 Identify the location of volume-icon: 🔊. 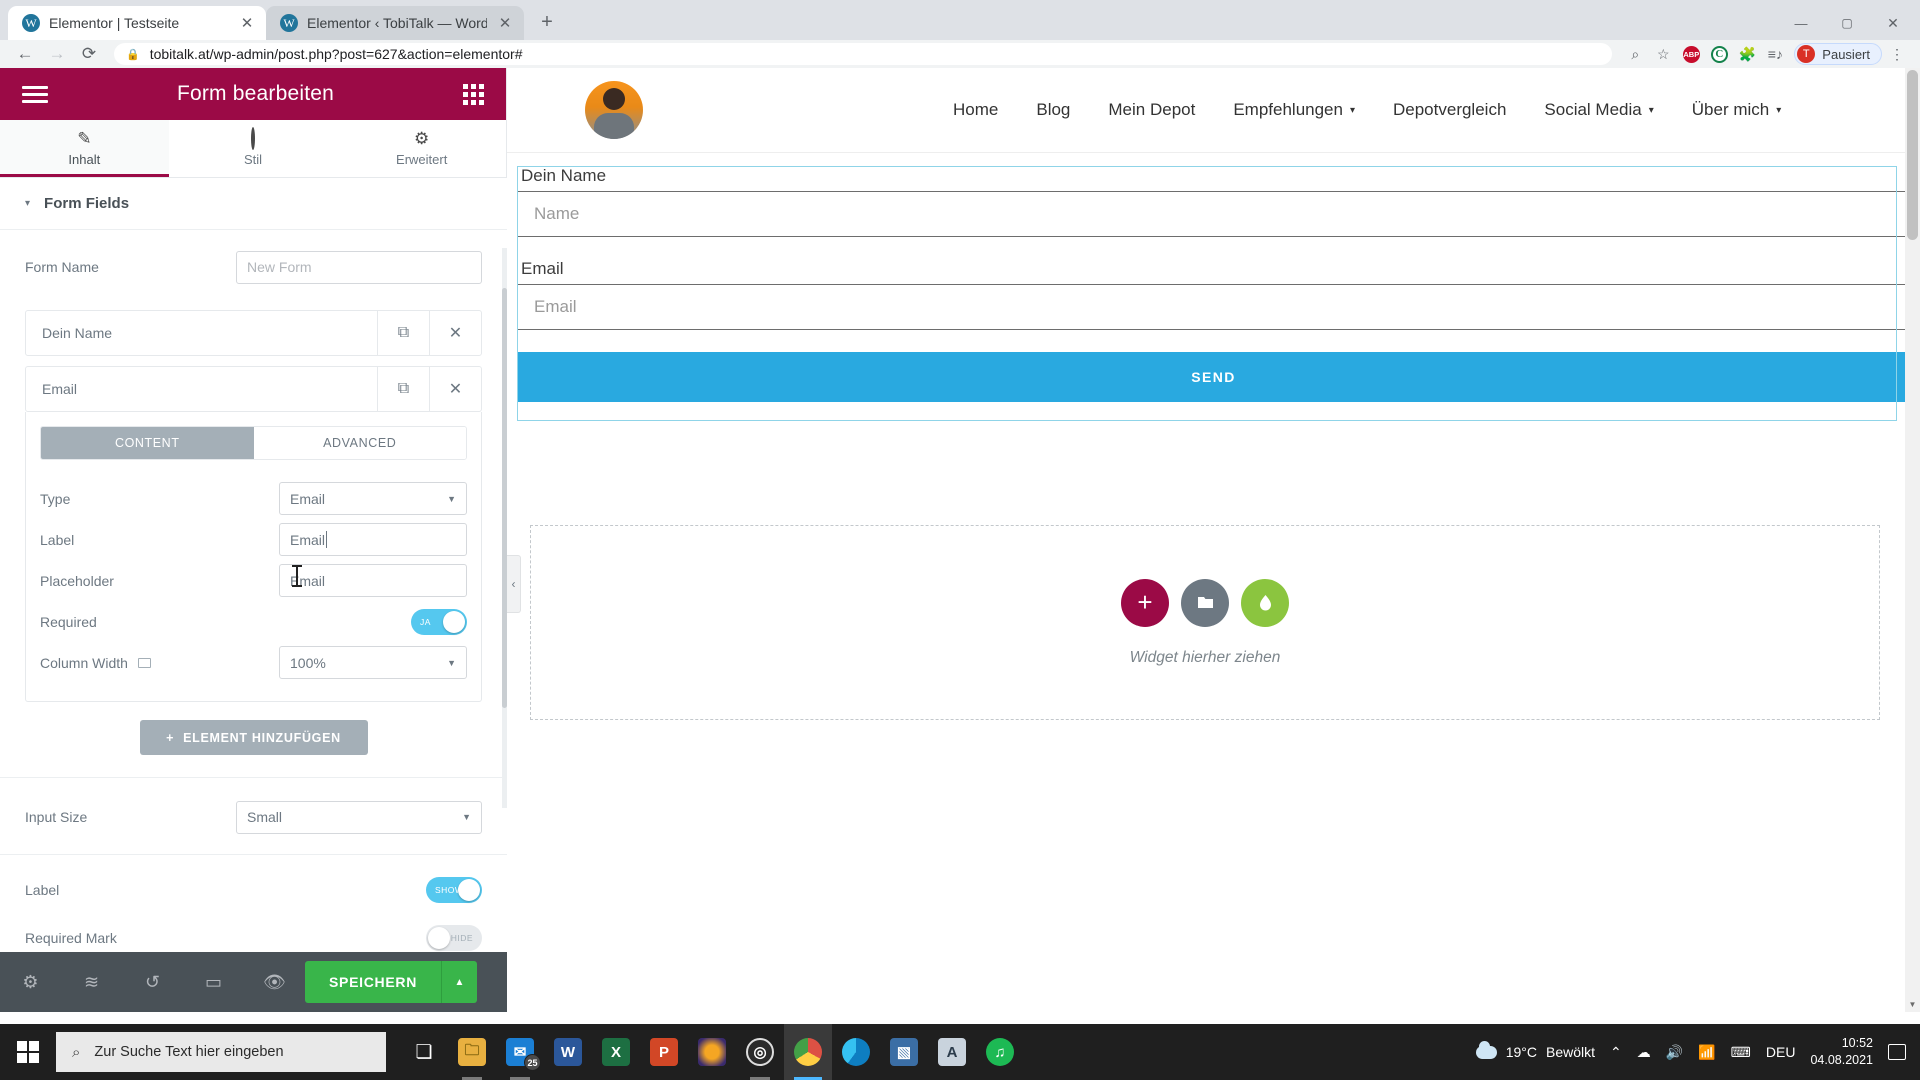
(1674, 1052).